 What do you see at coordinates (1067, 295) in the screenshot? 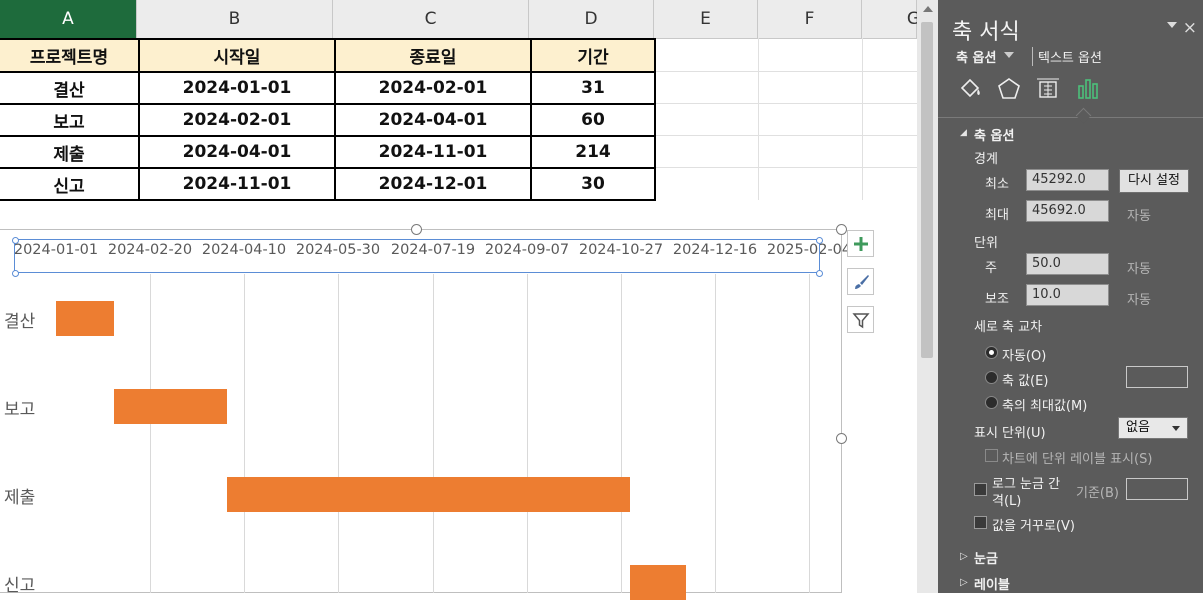
I see `minor-unit-input: 10.0` at bounding box center [1067, 295].